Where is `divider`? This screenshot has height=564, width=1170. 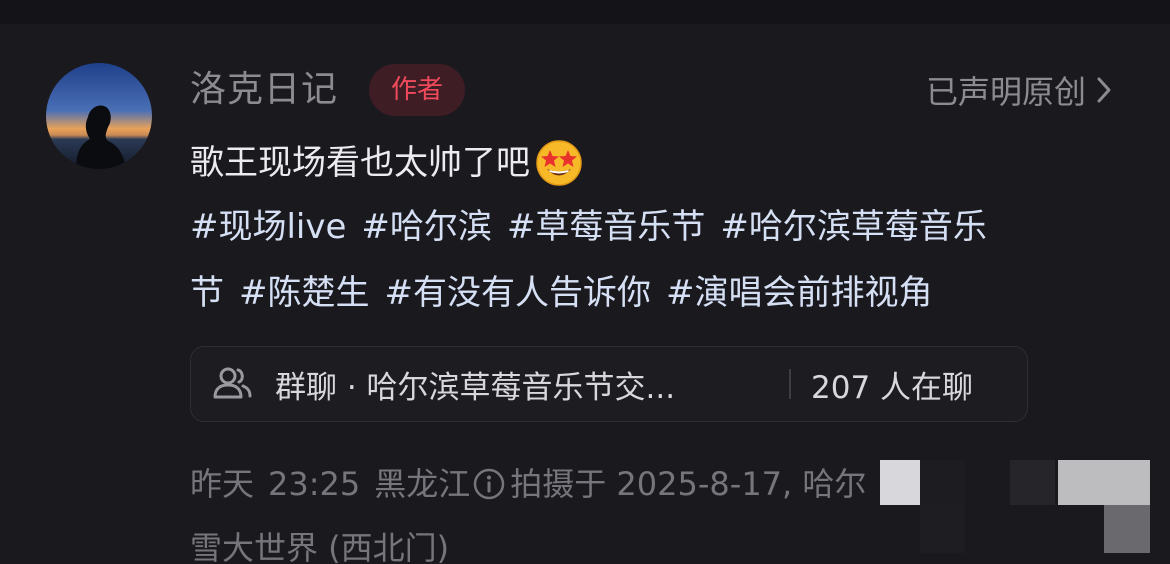
divider is located at coordinates (790, 384).